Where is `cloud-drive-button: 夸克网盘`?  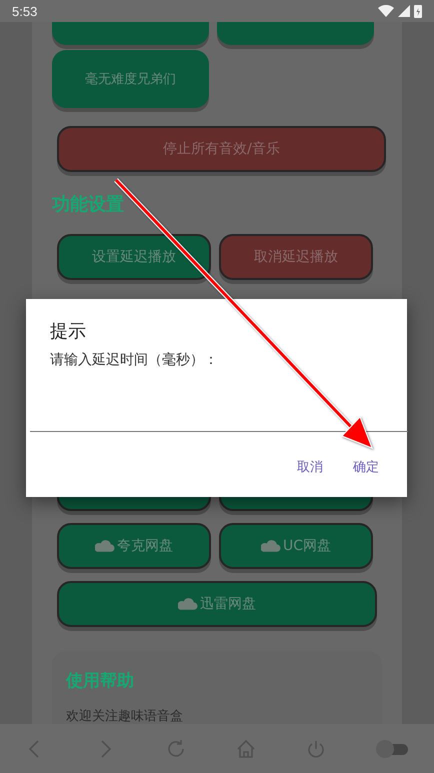
cloud-drive-button: 夸克网盘 is located at coordinates (134, 546).